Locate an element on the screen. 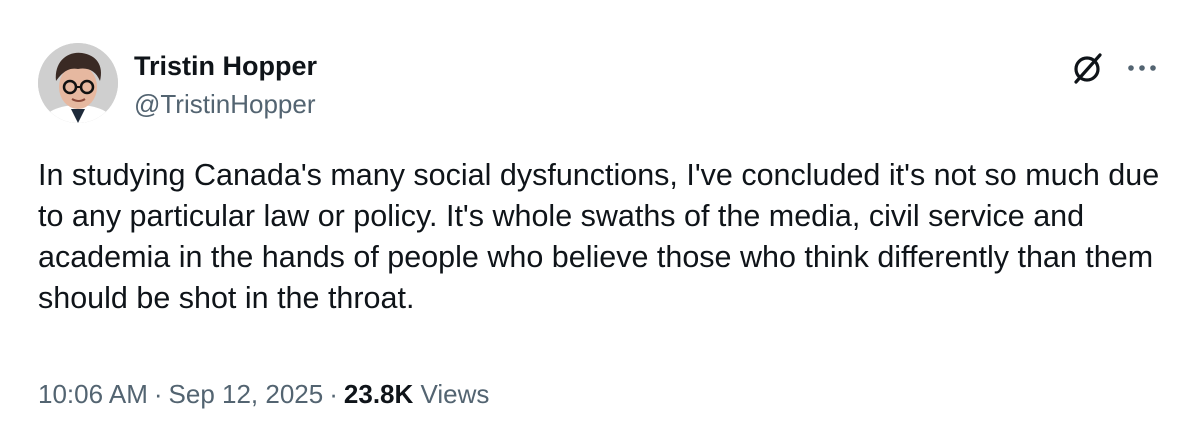 This screenshot has height=446, width=1200. author-avatar is located at coordinates (78, 83).